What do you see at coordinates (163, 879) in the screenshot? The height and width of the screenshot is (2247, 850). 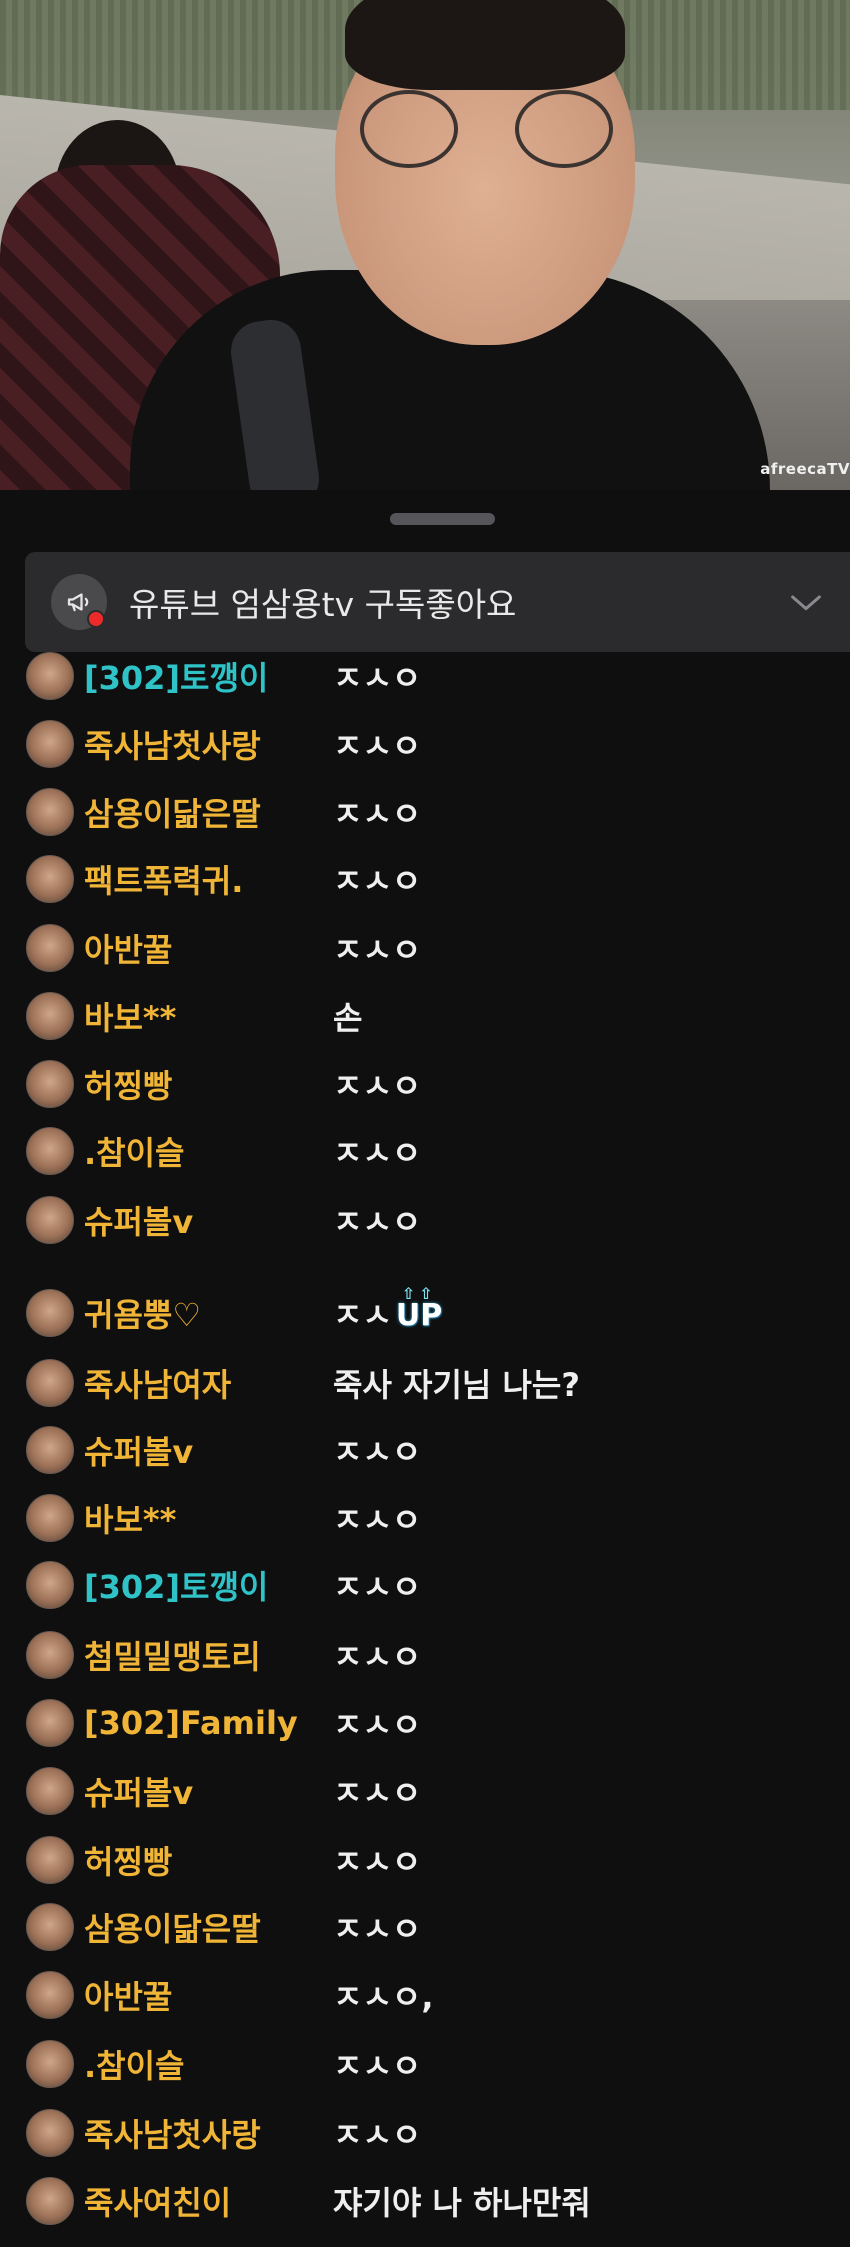 I see `chat-nickname: 팩트폭력귀.` at bounding box center [163, 879].